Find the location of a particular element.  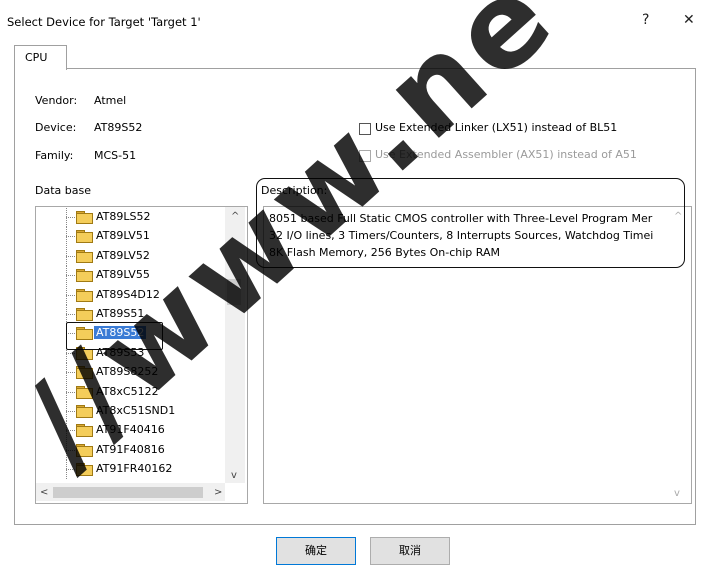

scroll-left-arrow: < is located at coordinates (44, 492).